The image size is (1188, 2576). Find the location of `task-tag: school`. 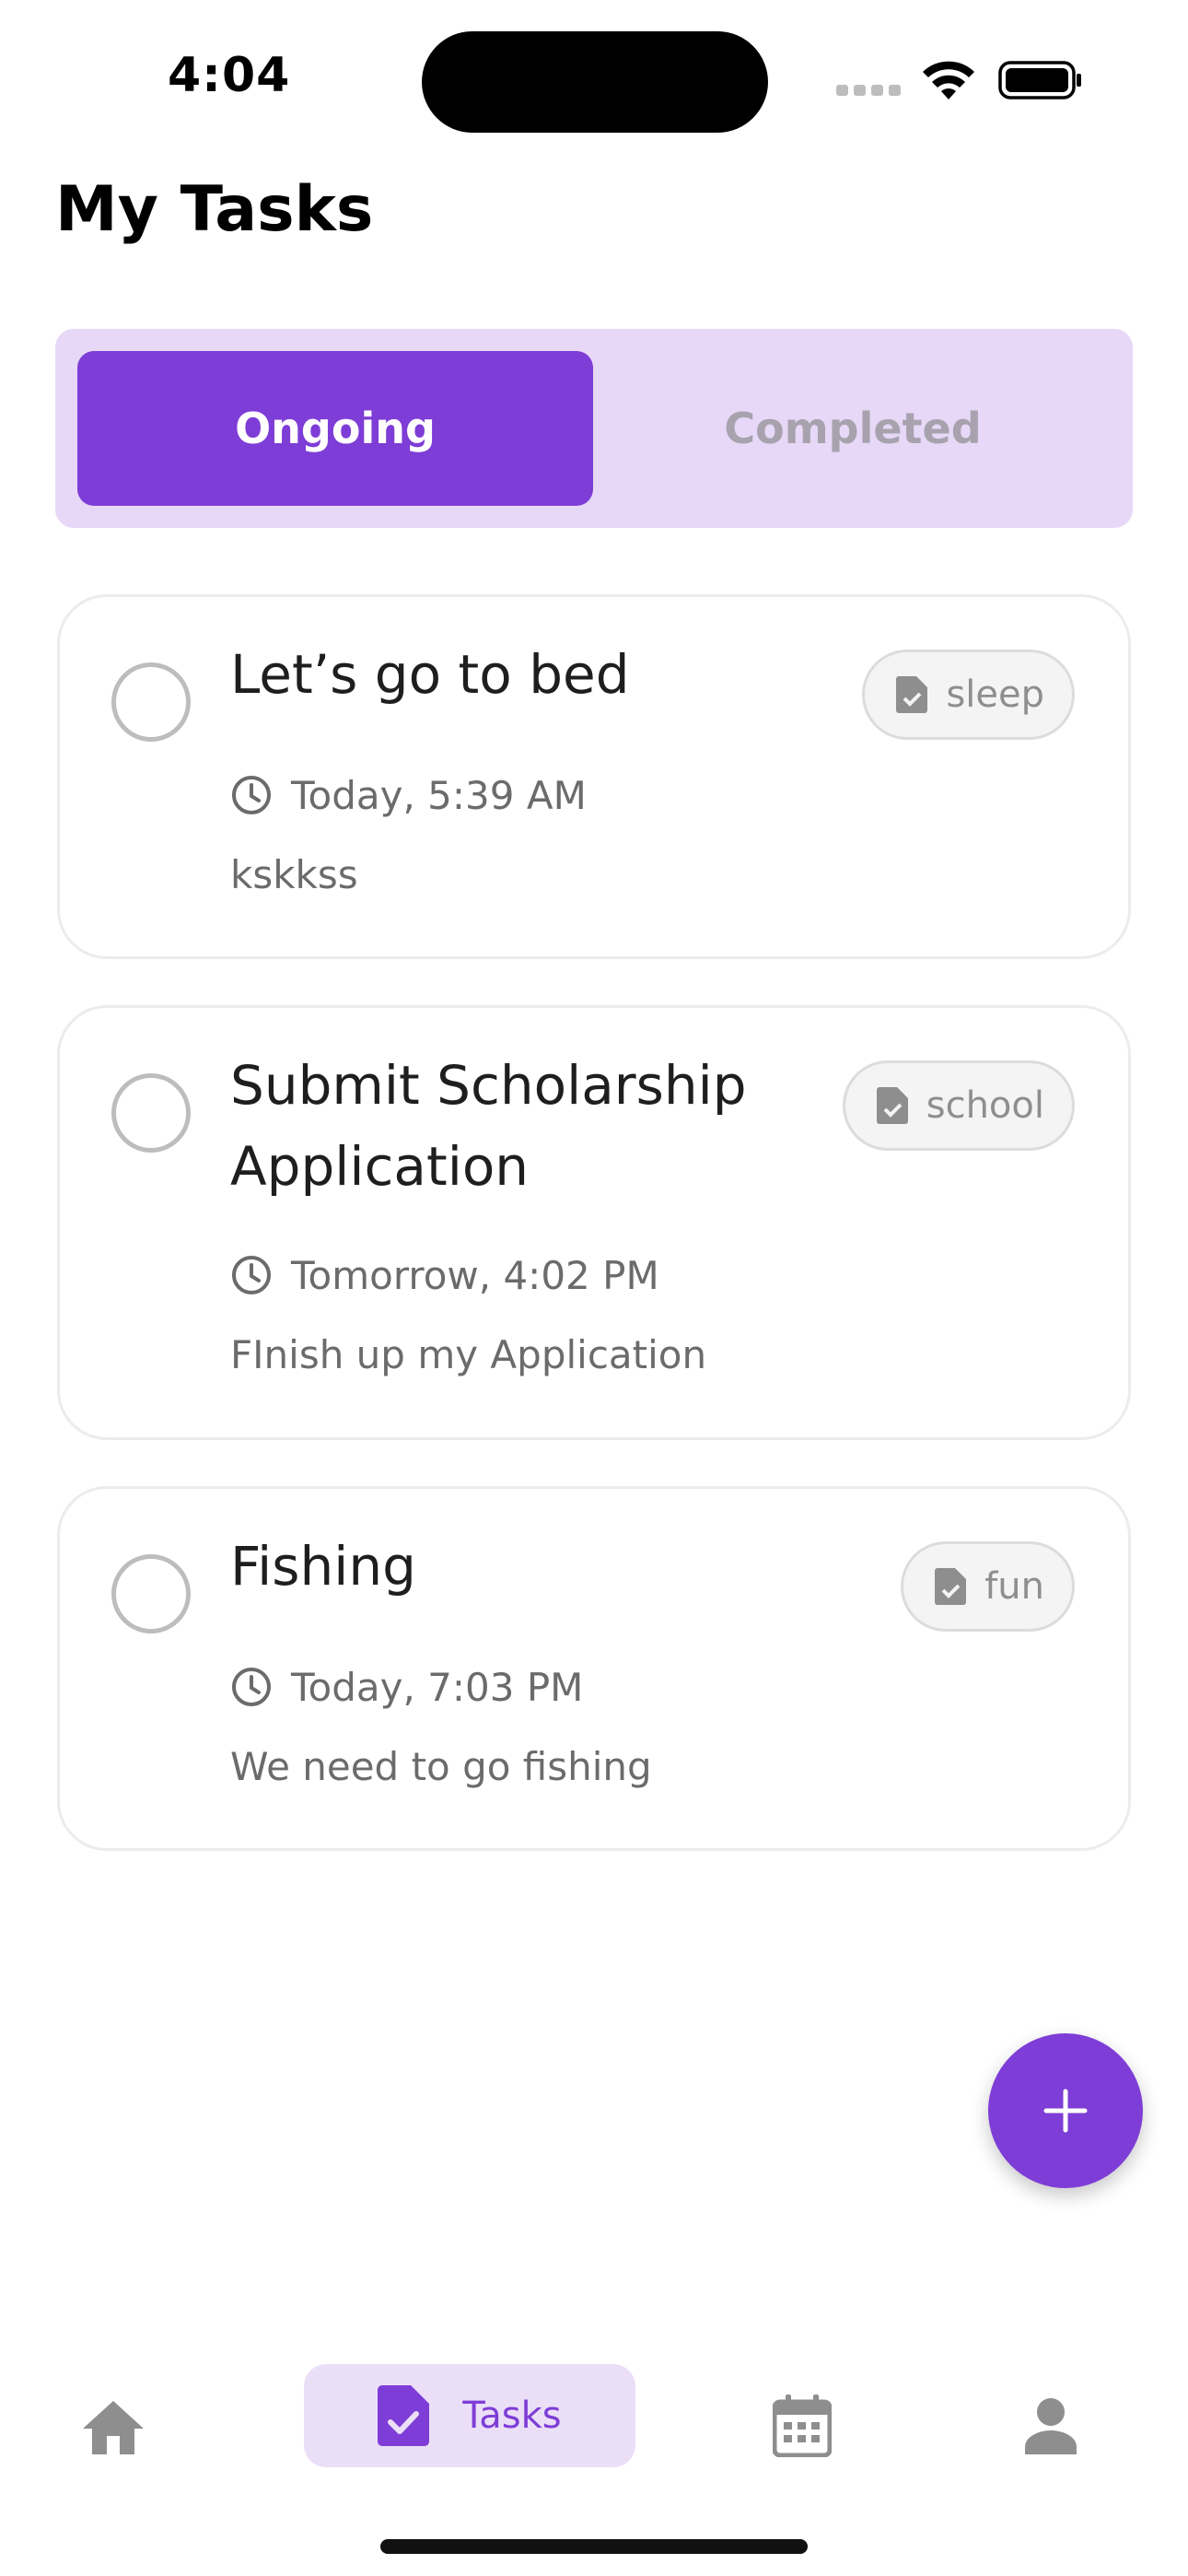

task-tag: school is located at coordinates (958, 1105).